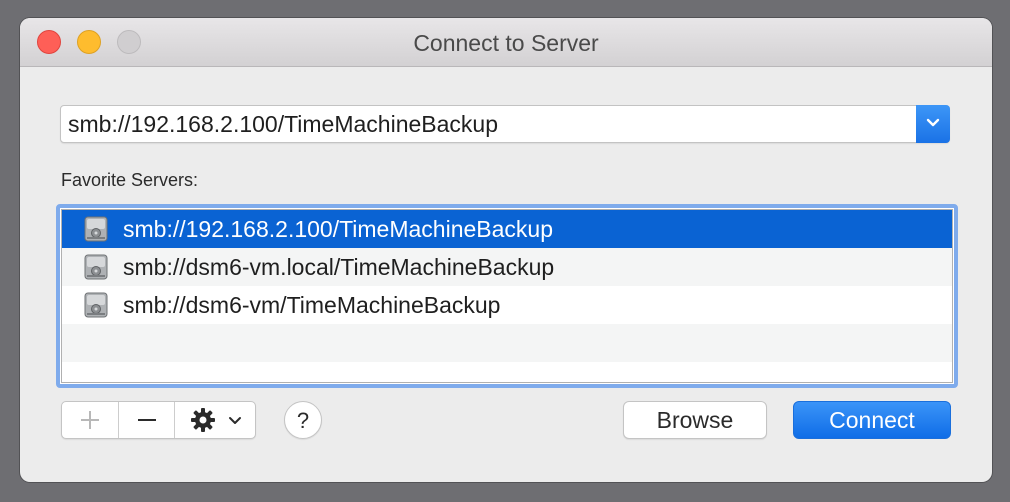 The height and width of the screenshot is (502, 1010). Describe the element at coordinates (339, 267) in the screenshot. I see `favorite-server-label: smb://dsm6-vm.local/TimeMachineBackup` at that location.